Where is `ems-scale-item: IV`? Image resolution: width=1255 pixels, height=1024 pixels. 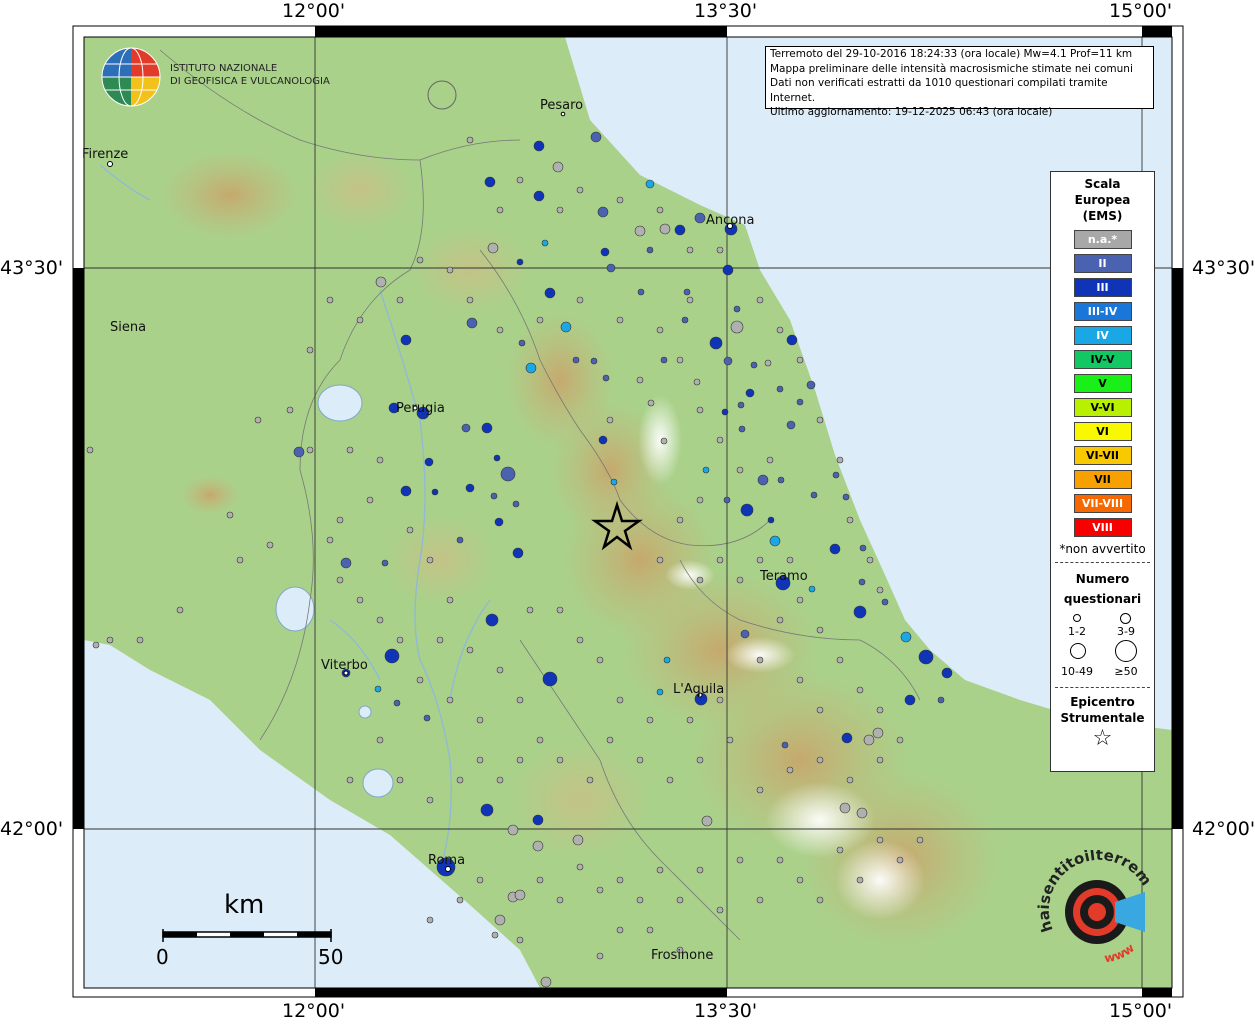
ems-scale-item: IV is located at coordinates (1102, 335).